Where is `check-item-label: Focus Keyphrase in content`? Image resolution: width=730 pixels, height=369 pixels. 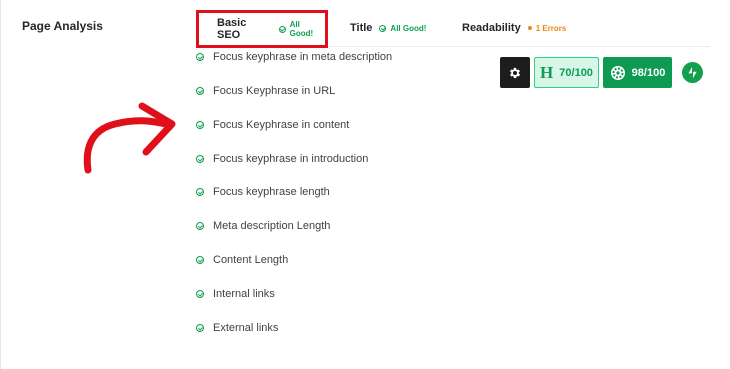
check-item-label: Focus Keyphrase in content is located at coordinates (281, 125).